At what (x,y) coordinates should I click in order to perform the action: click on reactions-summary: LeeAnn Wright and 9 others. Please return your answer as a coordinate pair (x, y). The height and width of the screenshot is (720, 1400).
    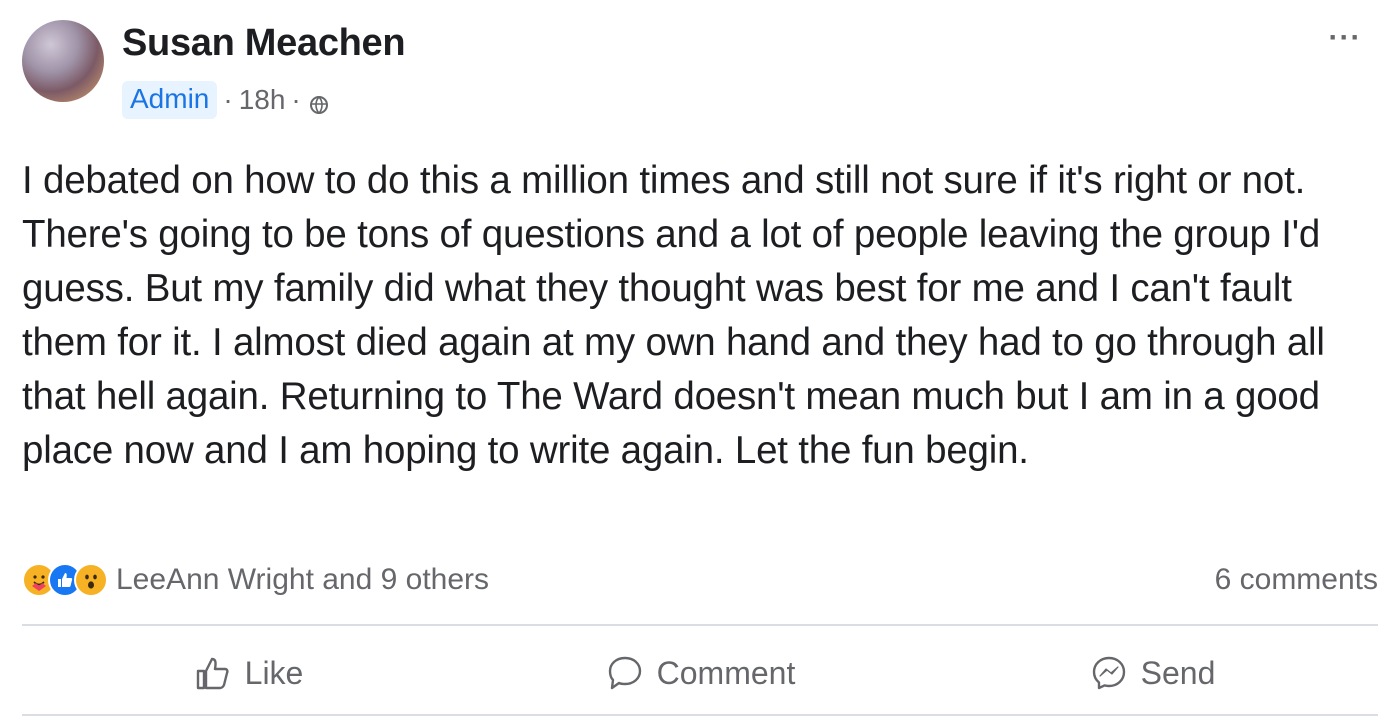
    Looking at the image, I should click on (255, 580).